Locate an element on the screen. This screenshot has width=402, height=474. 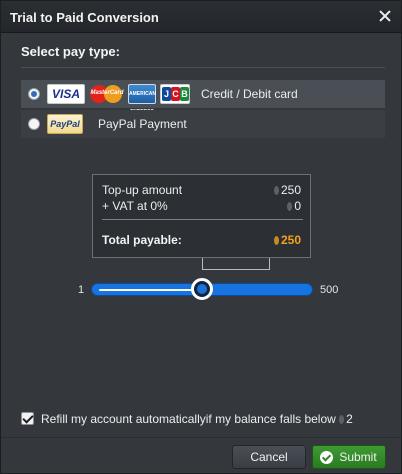
visa-icon: VISA is located at coordinates (66, 94).